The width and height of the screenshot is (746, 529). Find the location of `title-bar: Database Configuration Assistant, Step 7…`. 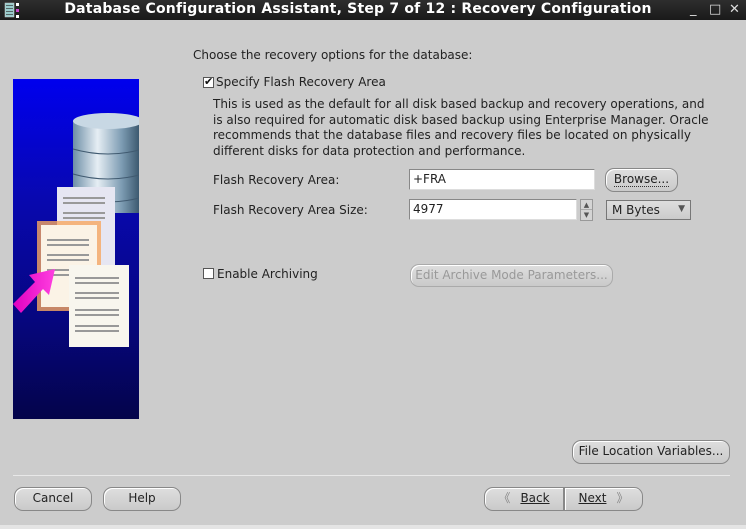

title-bar: Database Configuration Assistant, Step 7… is located at coordinates (373, 10).